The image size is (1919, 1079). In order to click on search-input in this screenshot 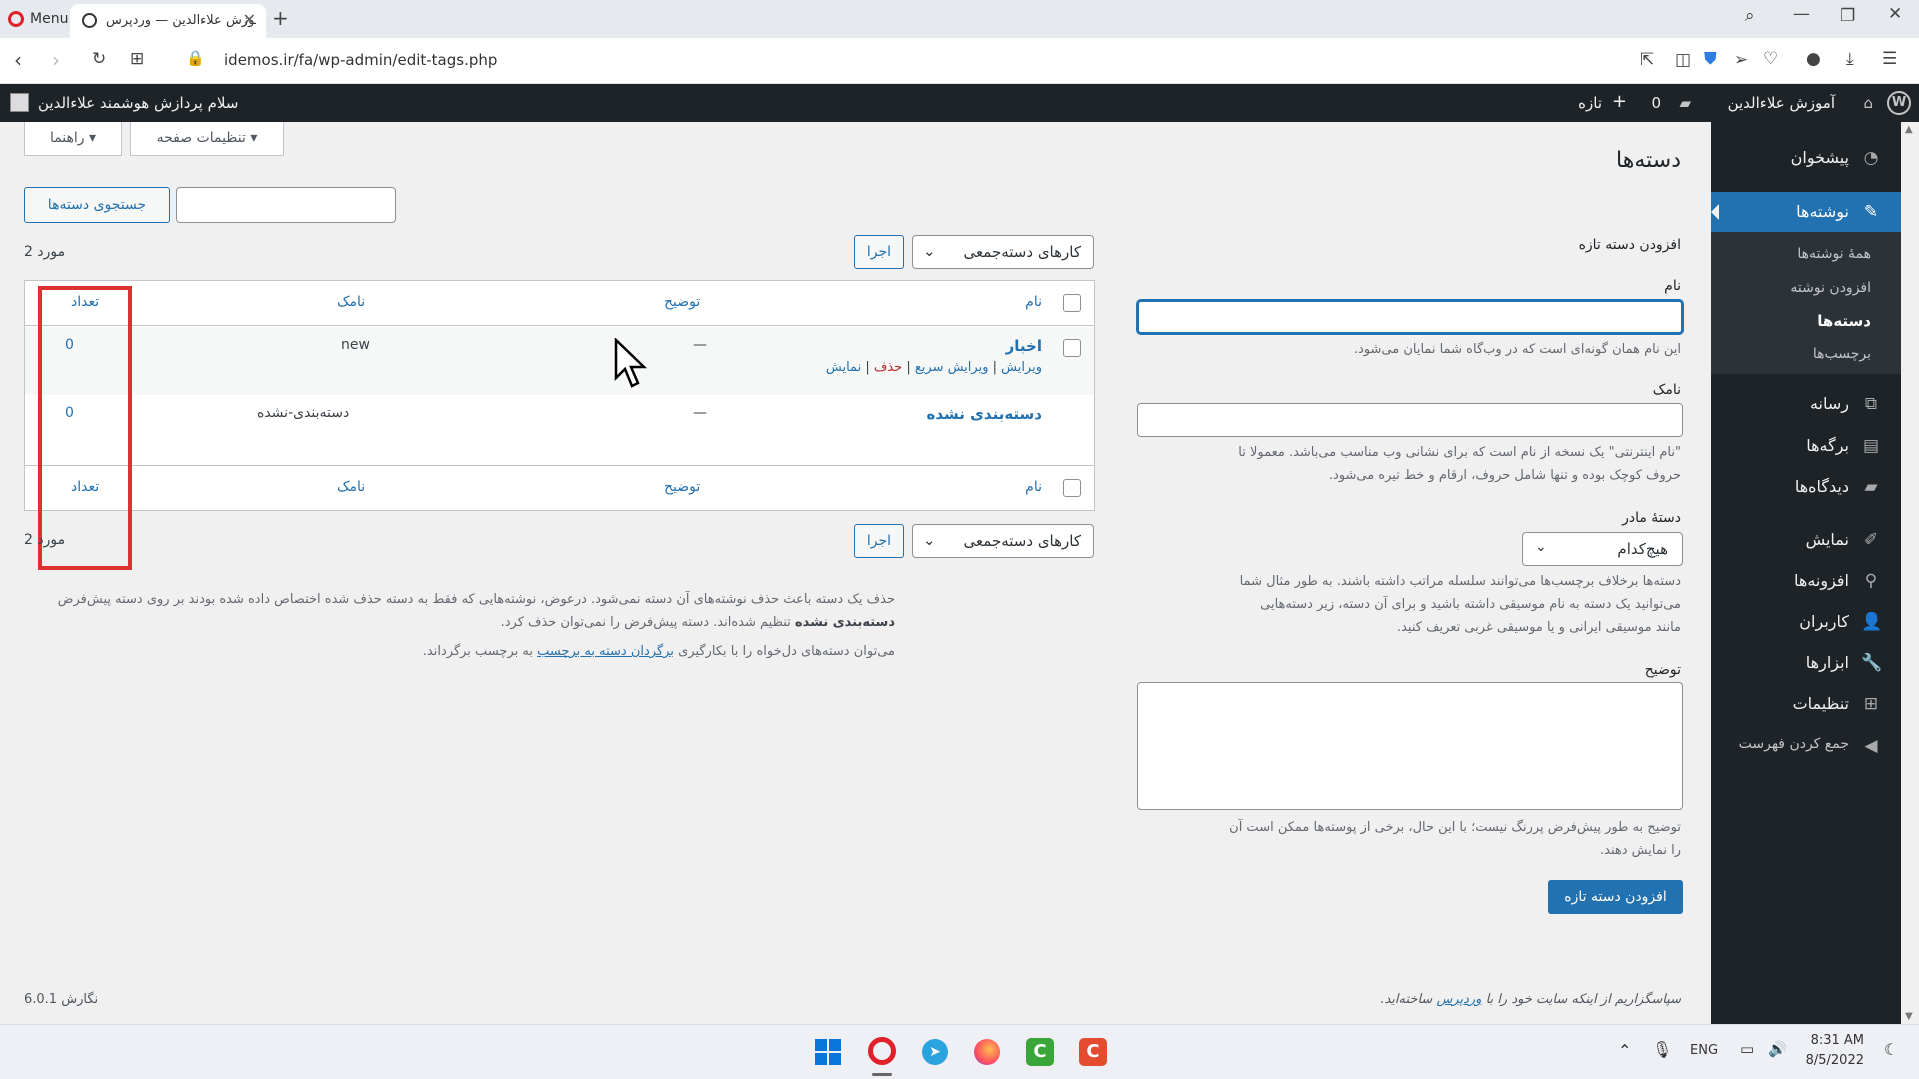, I will do `click(286, 205)`.